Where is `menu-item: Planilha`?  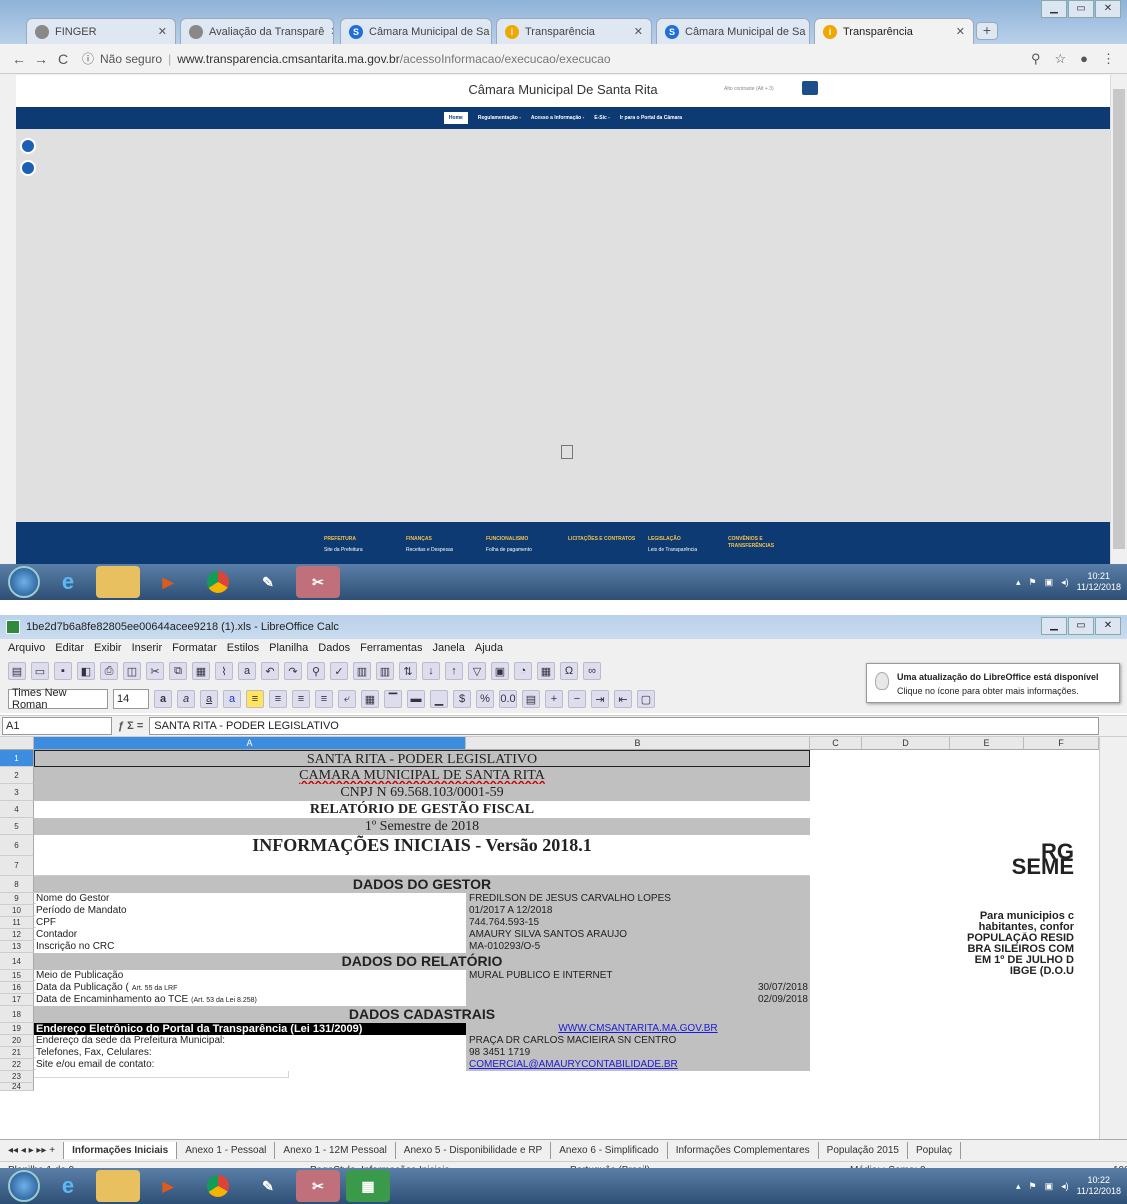
menu-item: Planilha is located at coordinates (288, 648).